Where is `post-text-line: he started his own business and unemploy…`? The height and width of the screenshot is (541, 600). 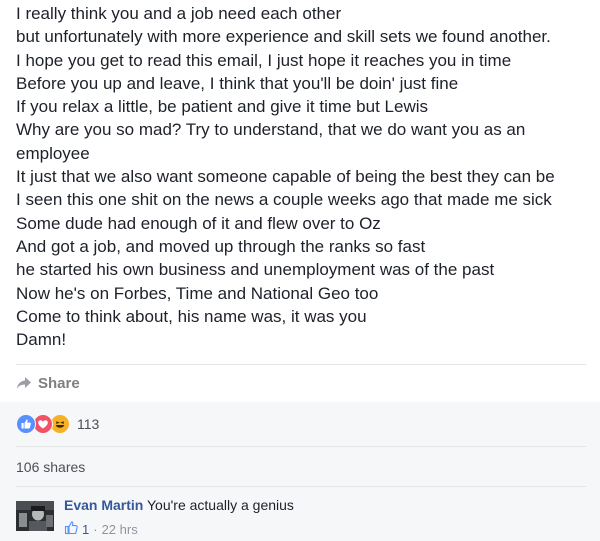
post-text-line: he started his own business and unemploy… is located at coordinates (255, 270).